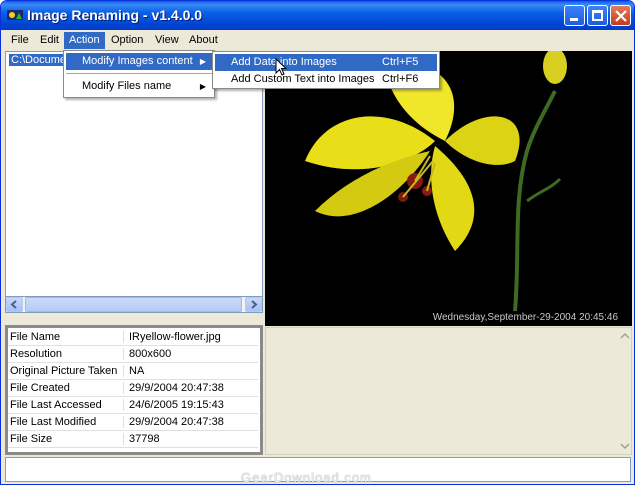 The width and height of the screenshot is (635, 485). What do you see at coordinates (317, 40) in the screenshot?
I see `menu-bar: File Edit Action Option View About` at bounding box center [317, 40].